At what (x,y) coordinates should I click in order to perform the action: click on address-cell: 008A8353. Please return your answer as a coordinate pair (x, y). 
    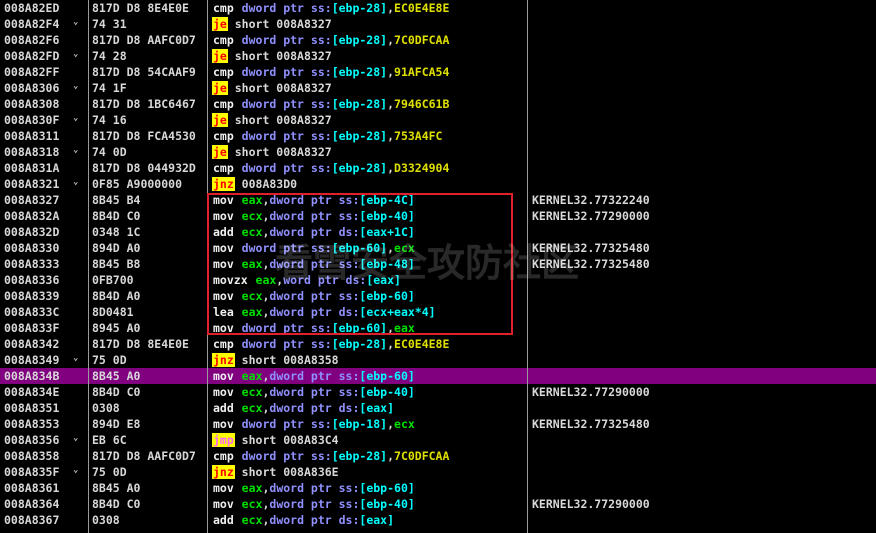
    Looking at the image, I should click on (32, 424).